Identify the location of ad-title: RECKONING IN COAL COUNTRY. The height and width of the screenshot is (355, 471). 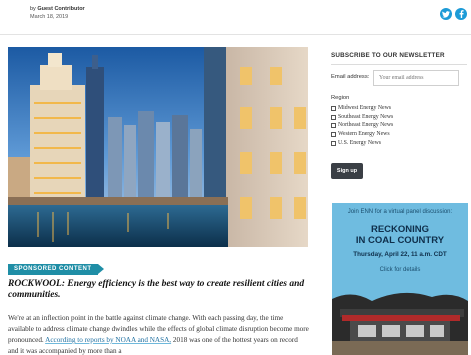
(400, 235).